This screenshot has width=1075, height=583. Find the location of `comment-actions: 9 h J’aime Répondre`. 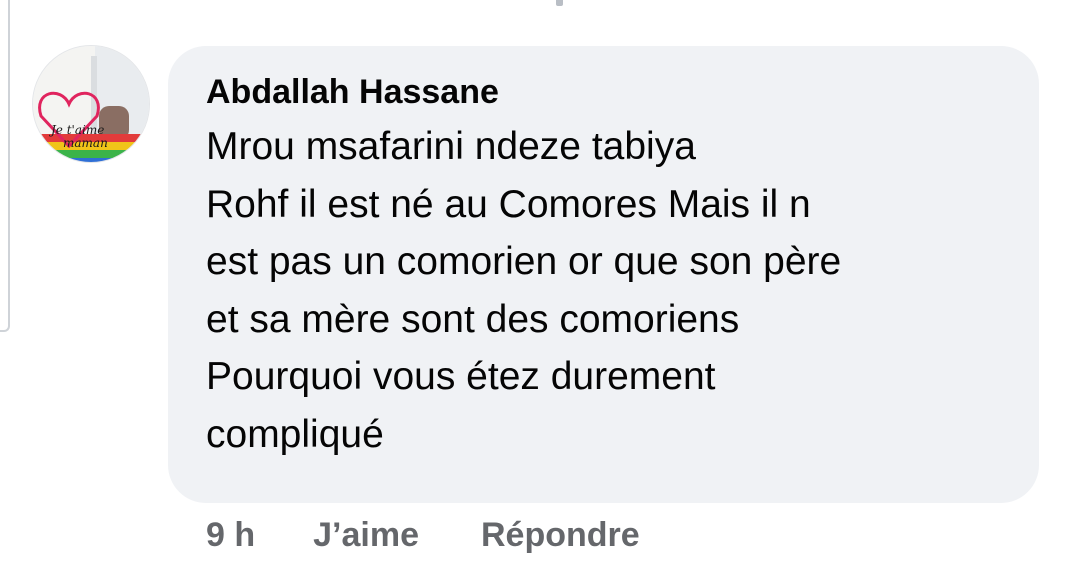

comment-actions: 9 h J’aime Répondre is located at coordinates (423, 535).